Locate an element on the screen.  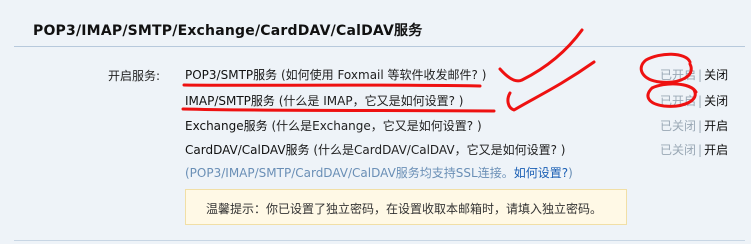
service-name: CardDAV/CalDAV服务 is located at coordinates (247, 150).